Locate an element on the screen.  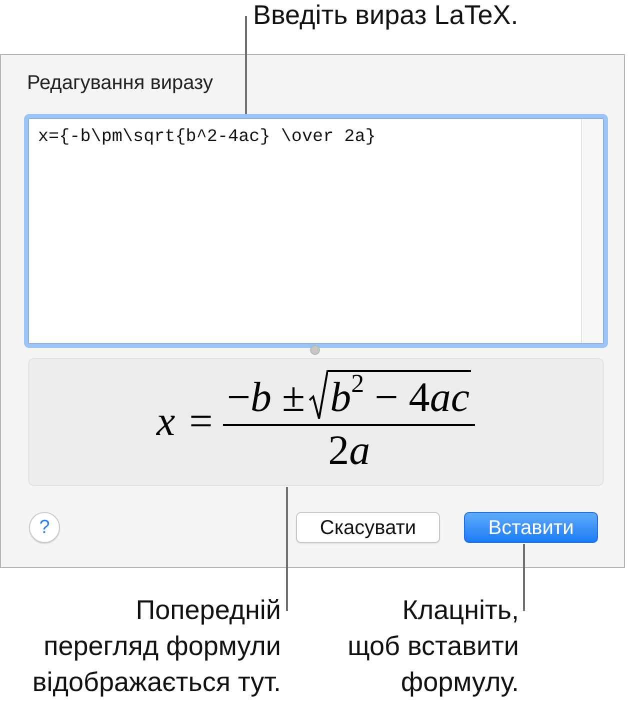
help-button: ? is located at coordinates (44, 527).